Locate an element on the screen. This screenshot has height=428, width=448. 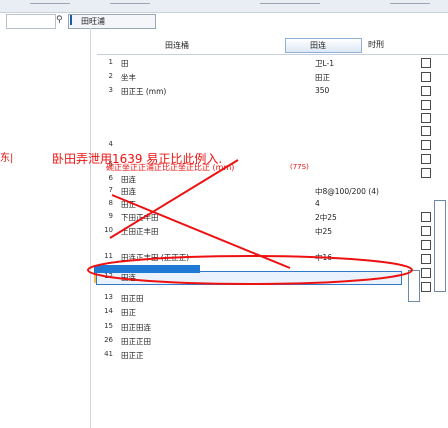
highlight-ellipse is located at coordinates (250, 270).